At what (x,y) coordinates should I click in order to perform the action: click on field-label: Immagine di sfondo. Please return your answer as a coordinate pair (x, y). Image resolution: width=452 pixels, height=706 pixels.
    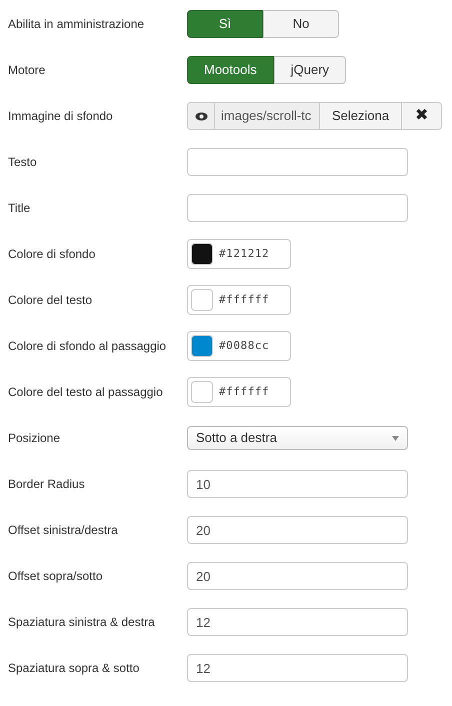
    Looking at the image, I should click on (60, 116).